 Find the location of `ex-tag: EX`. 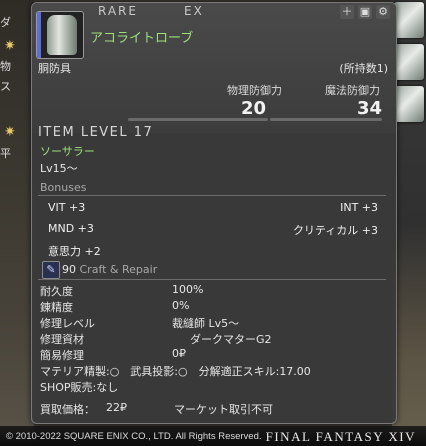

ex-tag: EX is located at coordinates (194, 11).